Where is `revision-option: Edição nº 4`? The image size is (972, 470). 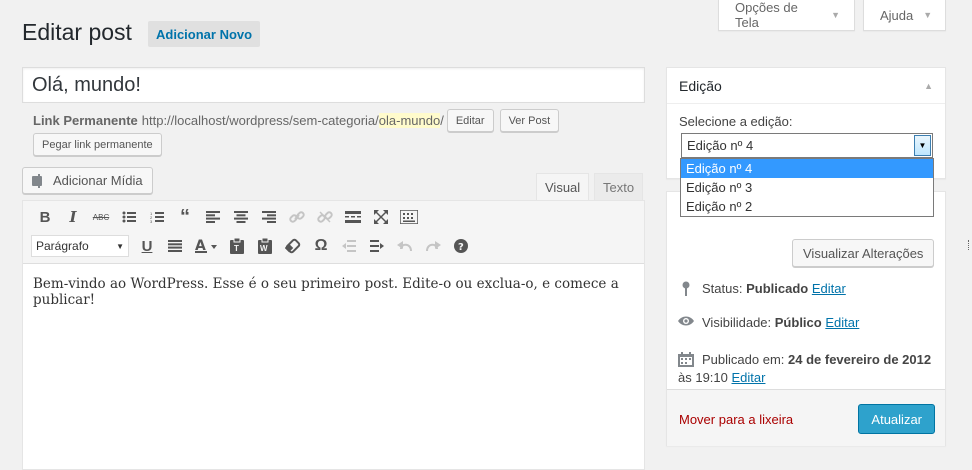 revision-option: Edição nº 4 is located at coordinates (807, 168).